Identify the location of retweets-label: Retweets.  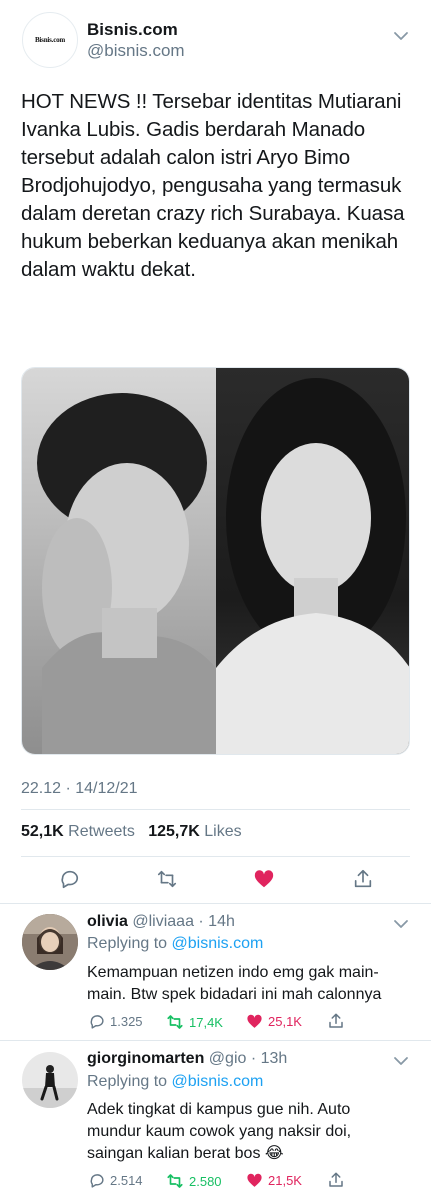
(101, 831).